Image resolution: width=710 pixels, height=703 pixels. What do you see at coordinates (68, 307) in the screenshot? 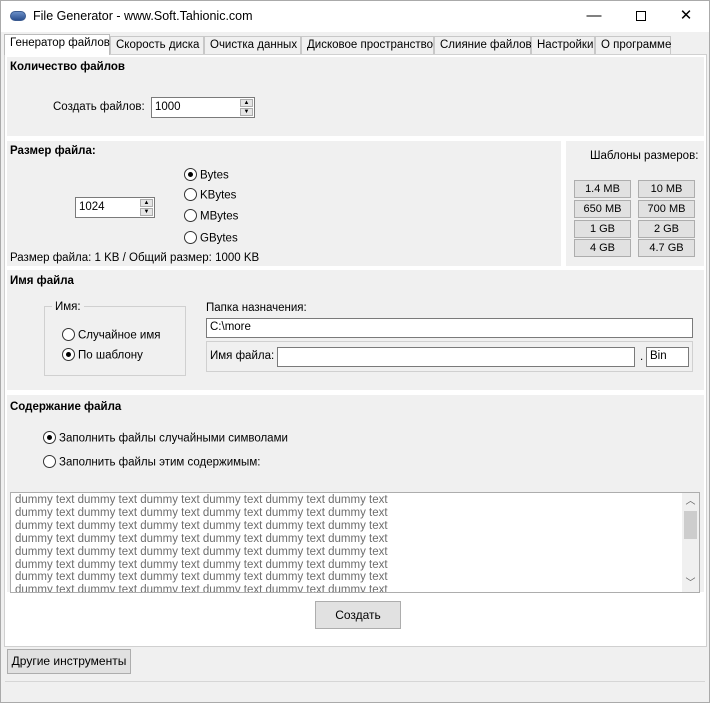
I see `name-mode-label: Имя:` at bounding box center [68, 307].